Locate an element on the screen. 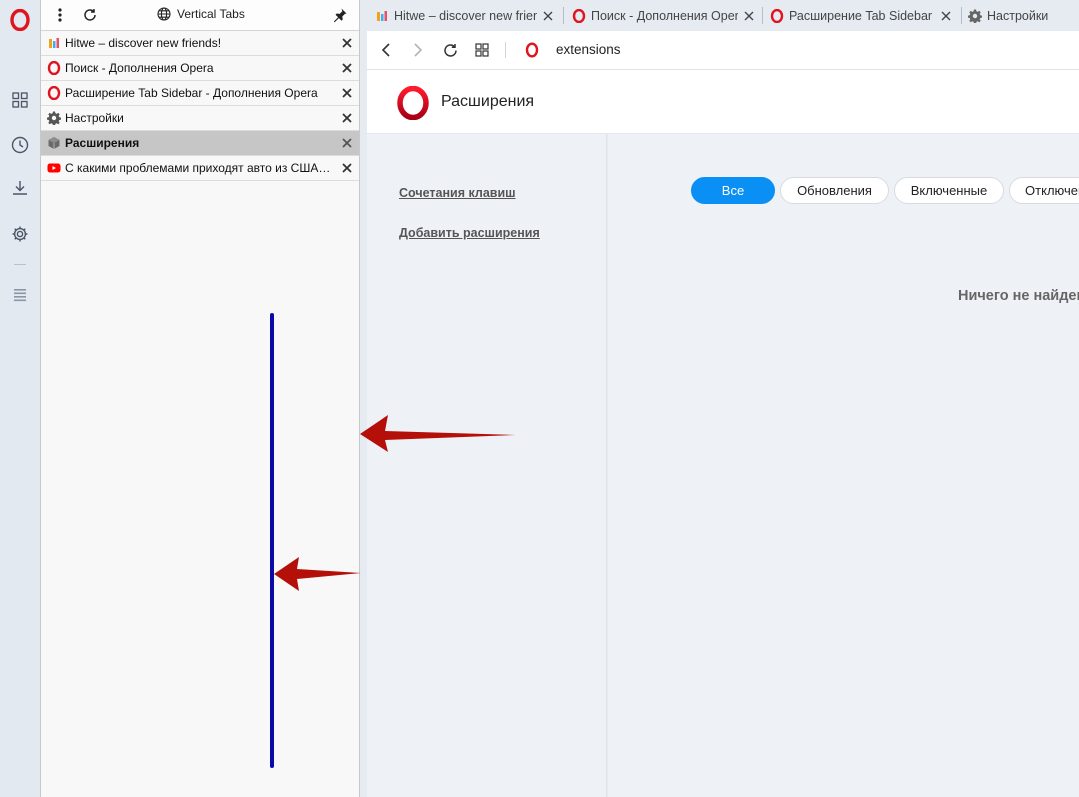 The width and height of the screenshot is (1079, 797). filter-disabled: Отключенные is located at coordinates (1044, 190).